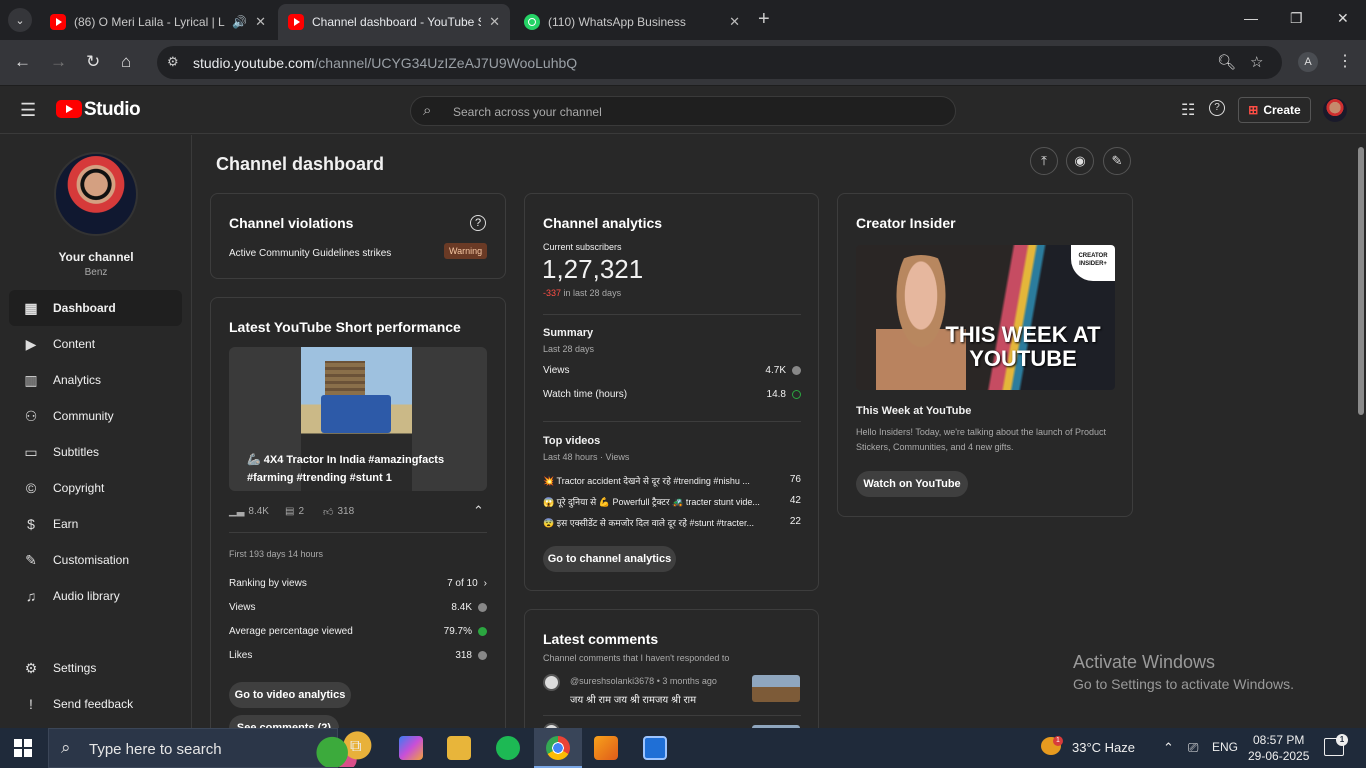  Describe the element at coordinates (508, 748) in the screenshot. I see `spotify-icon` at that location.